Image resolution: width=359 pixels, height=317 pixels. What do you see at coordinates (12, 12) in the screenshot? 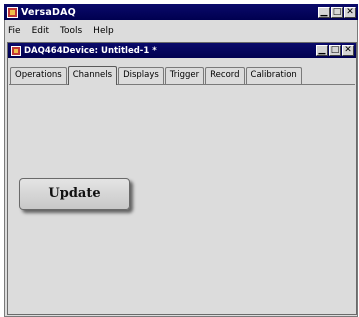
I see `app-icon` at bounding box center [12, 12].